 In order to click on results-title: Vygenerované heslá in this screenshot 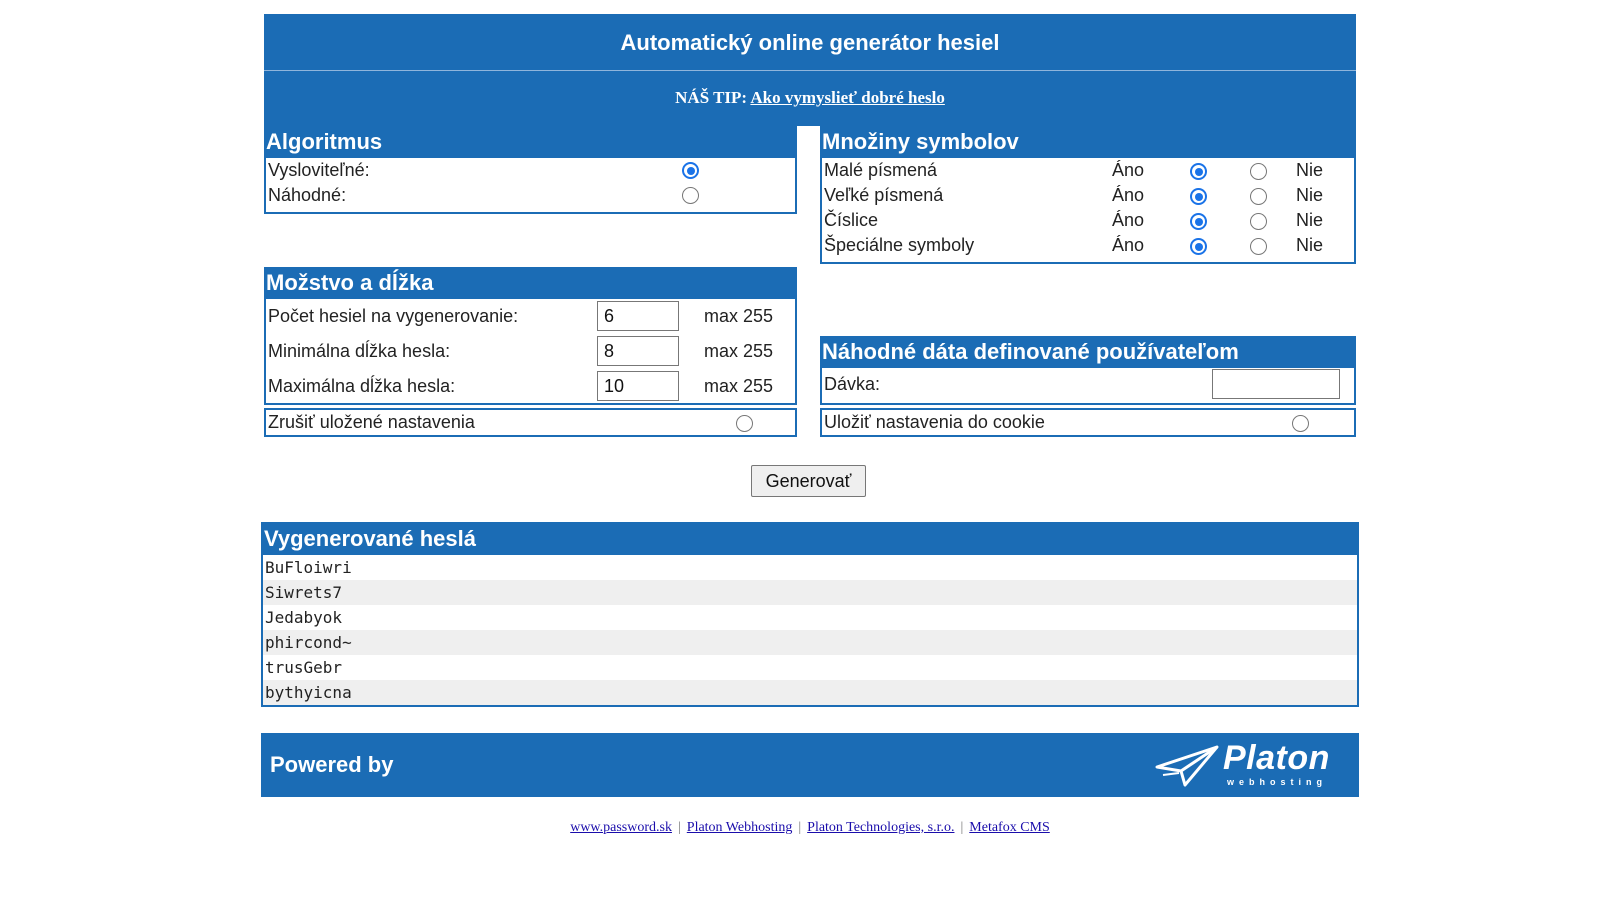, I will do `click(810, 538)`.